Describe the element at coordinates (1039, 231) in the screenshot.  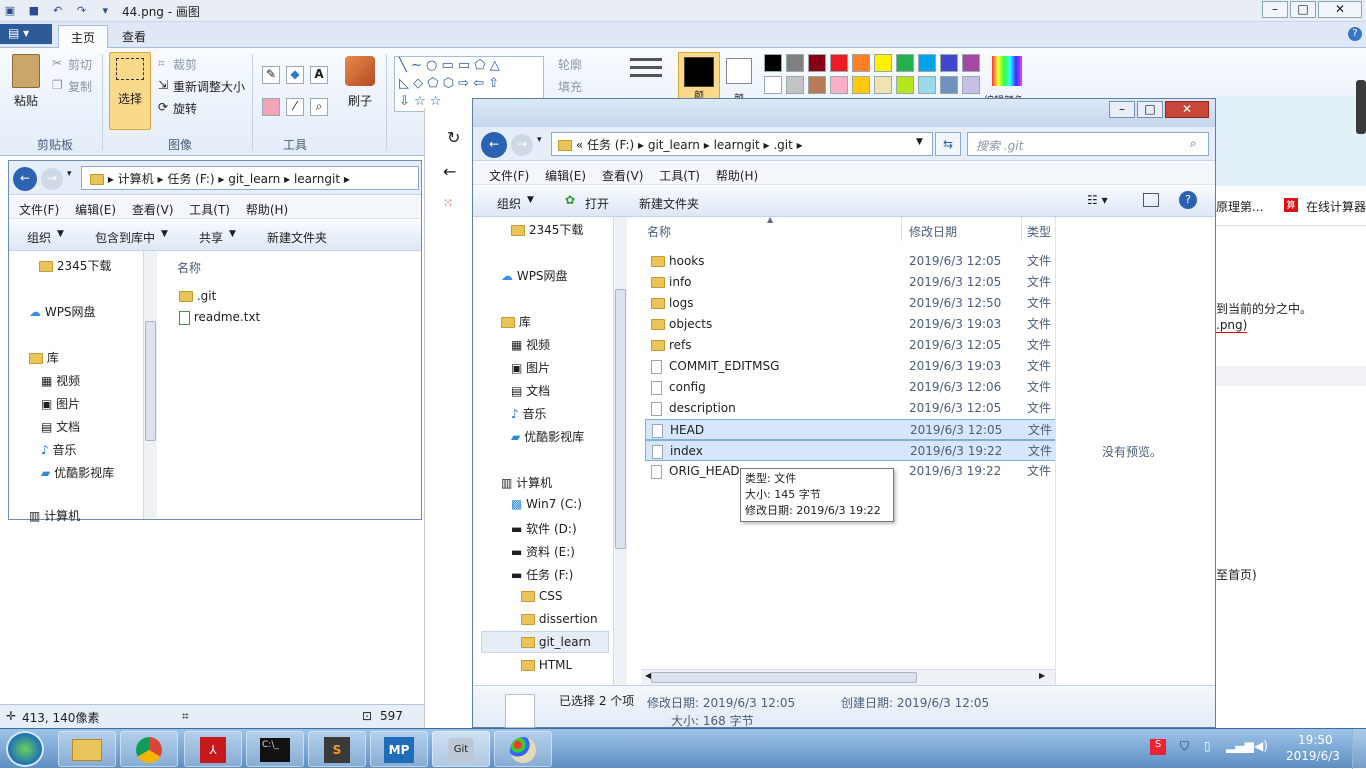
I see `column-header-type: 类型` at that location.